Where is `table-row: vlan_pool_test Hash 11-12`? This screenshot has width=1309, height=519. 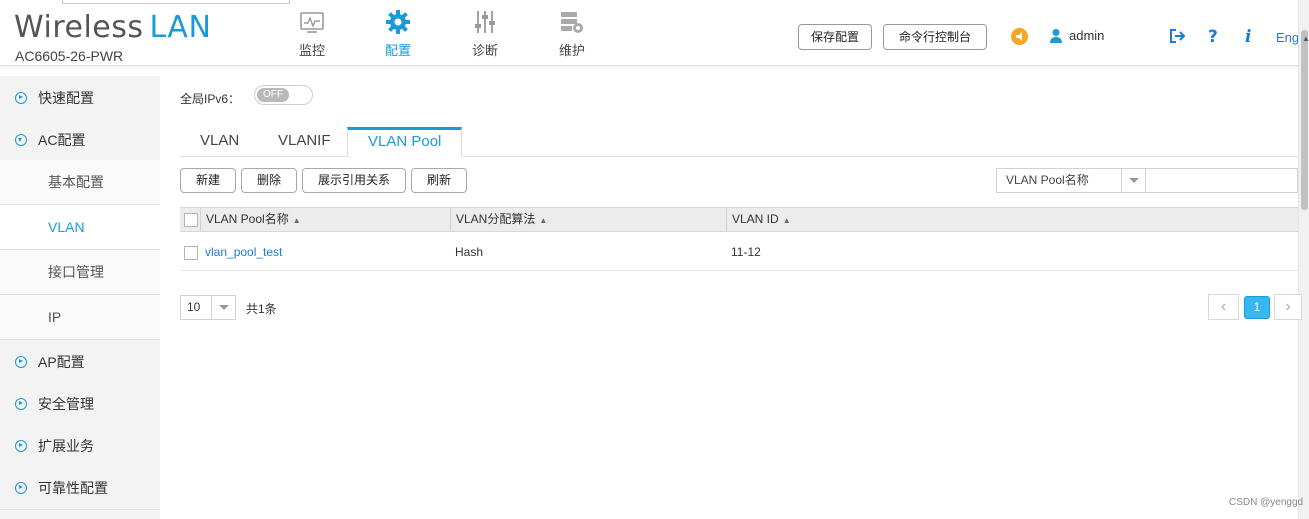 table-row: vlan_pool_test Hash 11-12 is located at coordinates (739, 252).